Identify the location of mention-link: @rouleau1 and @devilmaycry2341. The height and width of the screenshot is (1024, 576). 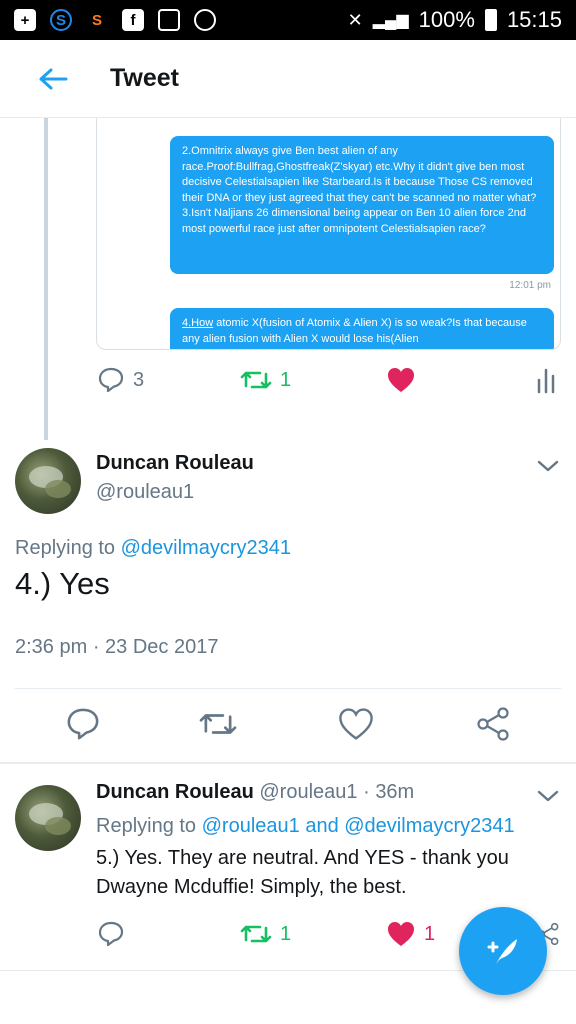
(358, 826).